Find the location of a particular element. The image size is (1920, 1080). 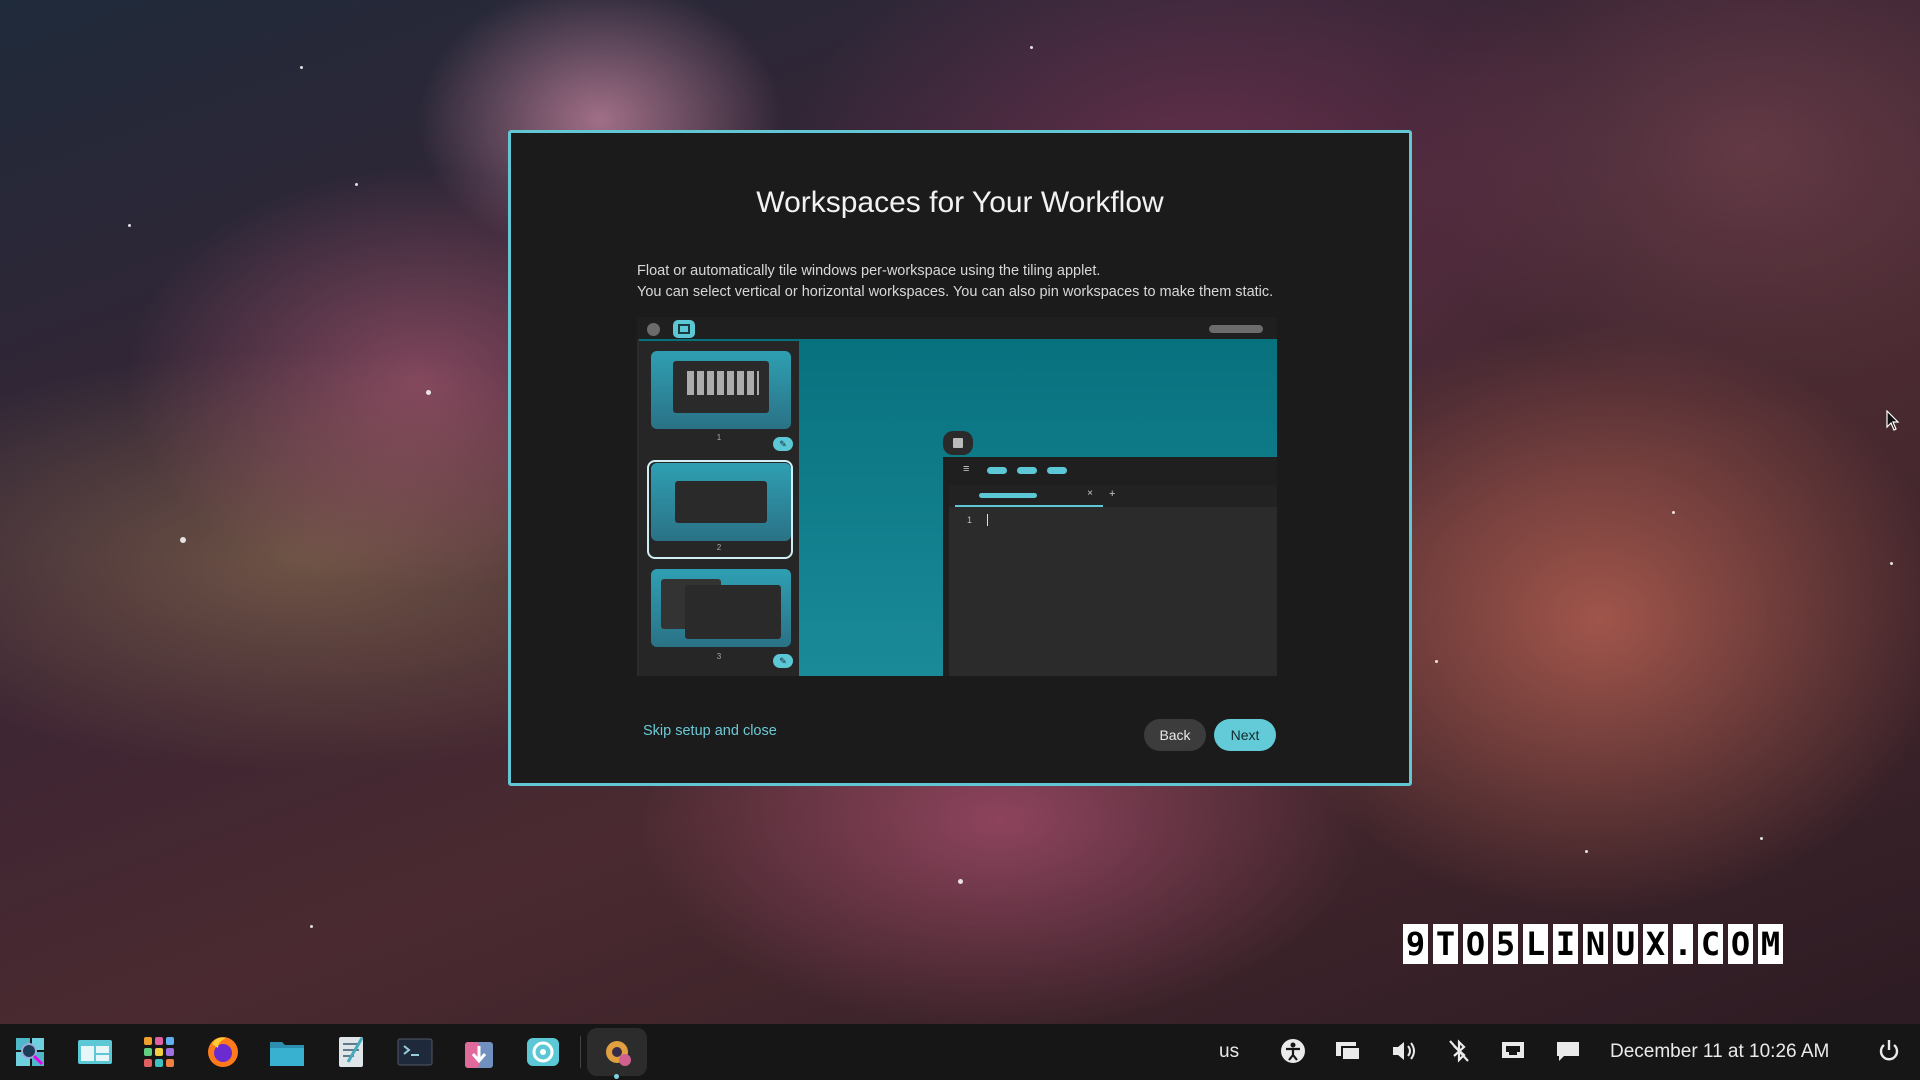

dialog-title: Workspaces for Your Workflow is located at coordinates (960, 202).